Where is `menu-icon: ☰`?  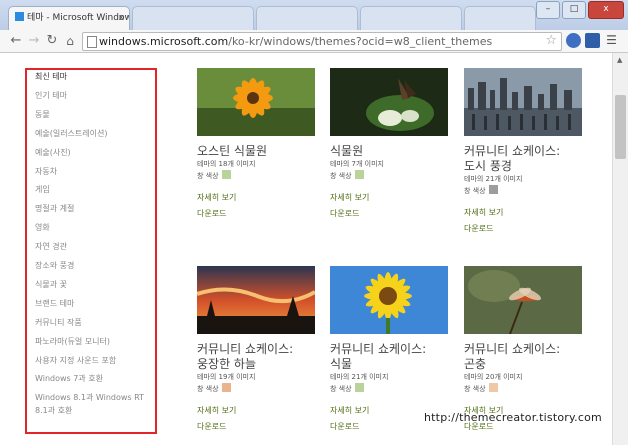
menu-icon: ☰ is located at coordinates (611, 40).